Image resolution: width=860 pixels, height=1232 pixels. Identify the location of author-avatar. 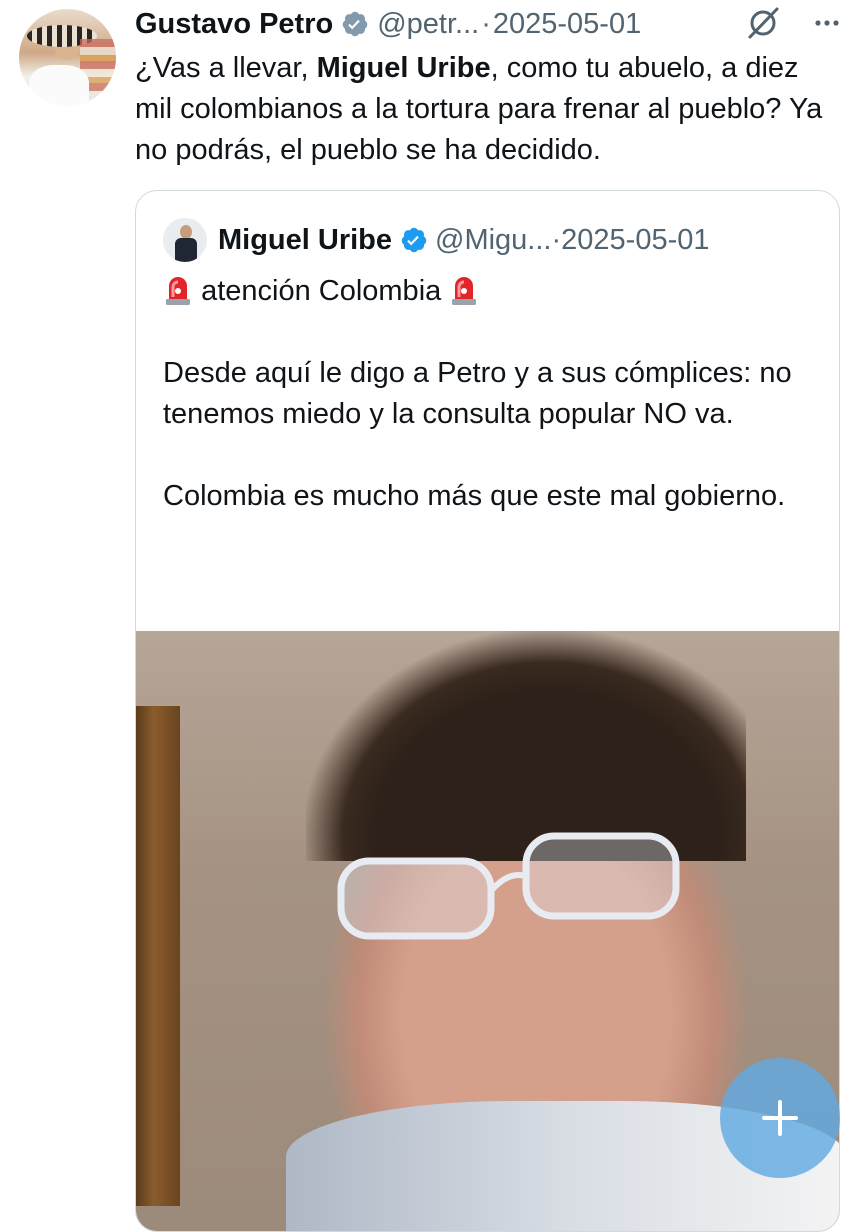
(67, 57).